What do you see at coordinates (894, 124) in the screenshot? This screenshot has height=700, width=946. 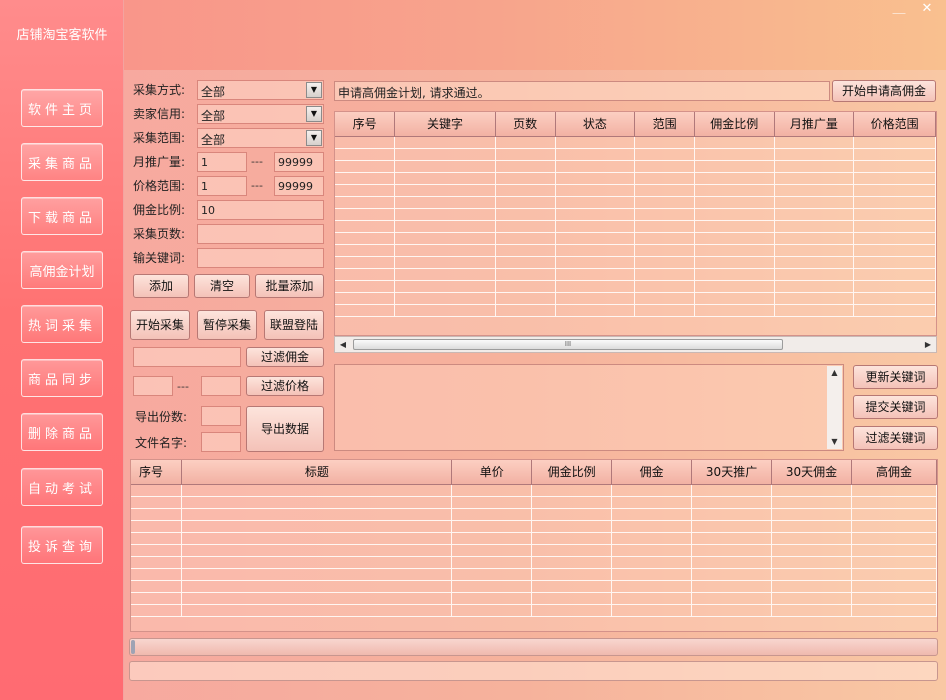 I see `plan-col-price-range: 价格范围` at bounding box center [894, 124].